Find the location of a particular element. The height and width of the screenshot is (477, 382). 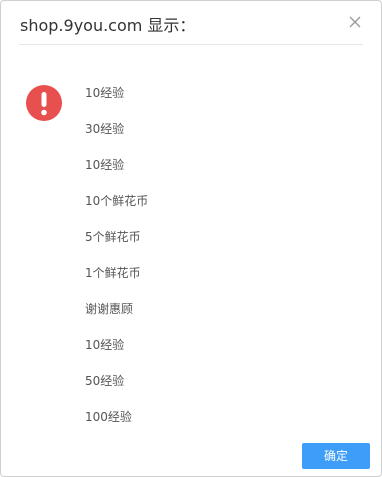

message-line: 谢谢惠顾 is located at coordinates (109, 309).